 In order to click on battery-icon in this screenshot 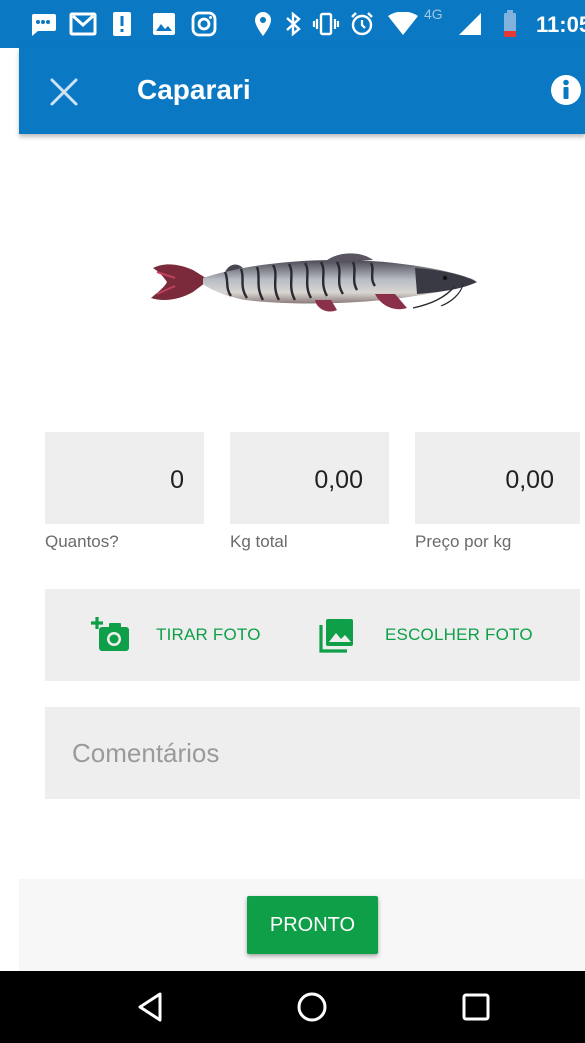, I will do `click(510, 24)`.